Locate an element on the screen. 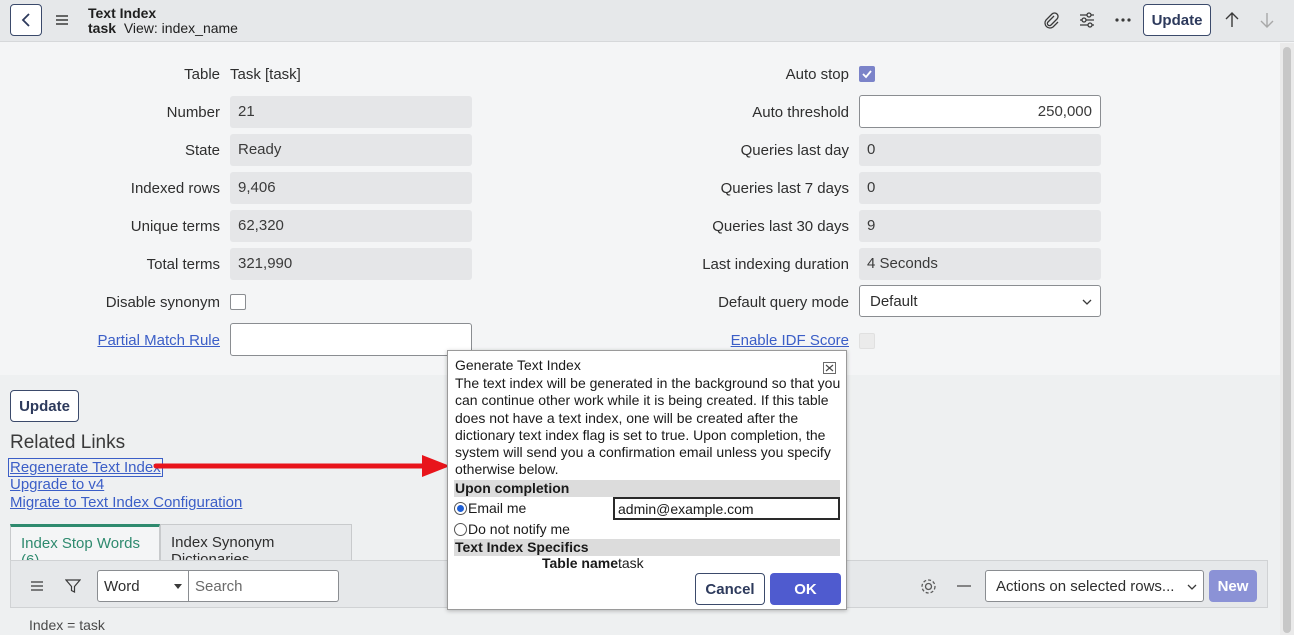 The width and height of the screenshot is (1294, 635). label-number: Number is located at coordinates (193, 112).